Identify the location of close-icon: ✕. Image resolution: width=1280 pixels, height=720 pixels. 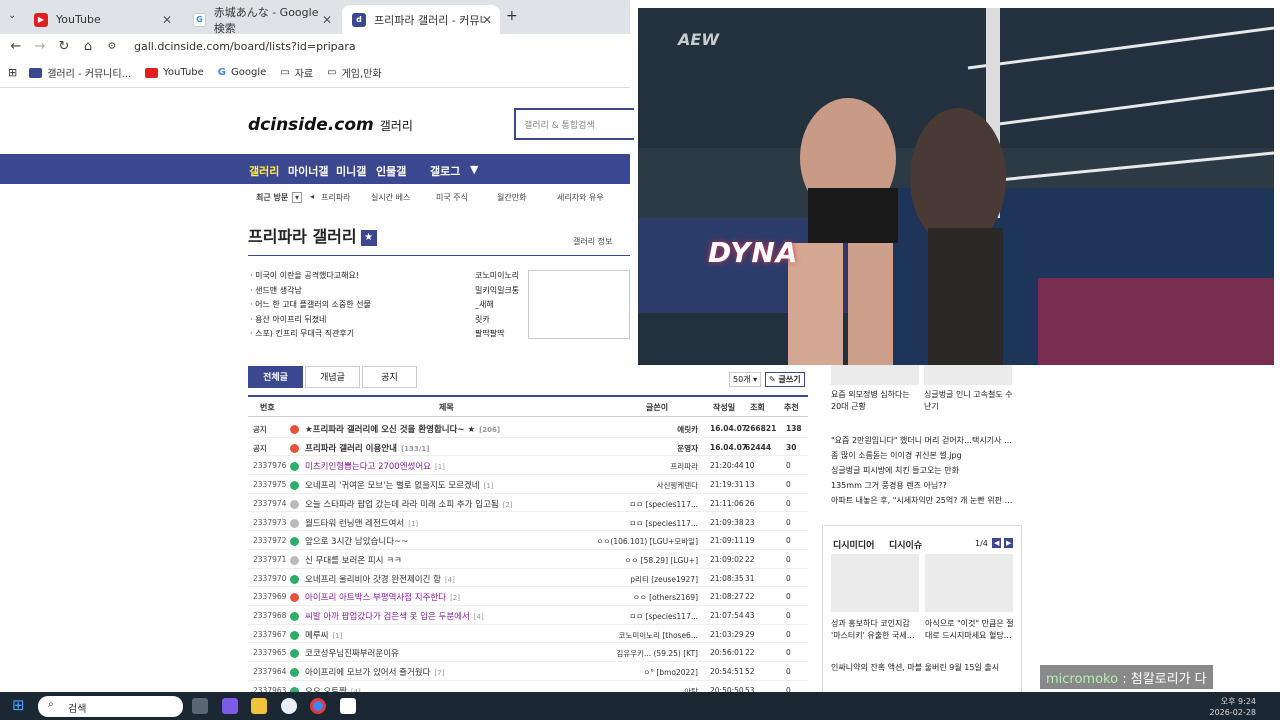
(327, 20).